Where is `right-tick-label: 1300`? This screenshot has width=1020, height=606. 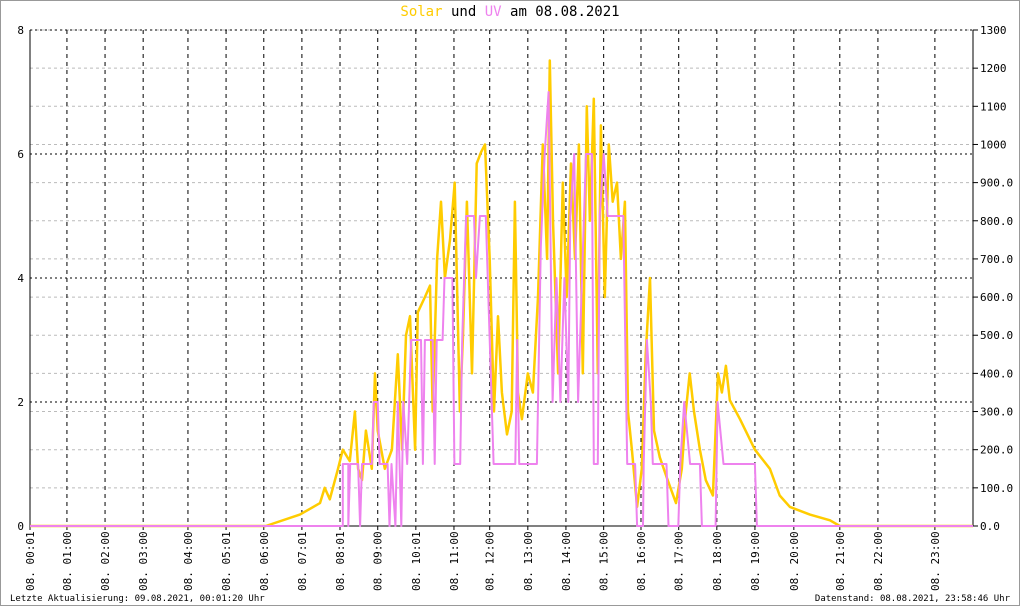
right-tick-label: 1300 is located at coordinates (993, 30).